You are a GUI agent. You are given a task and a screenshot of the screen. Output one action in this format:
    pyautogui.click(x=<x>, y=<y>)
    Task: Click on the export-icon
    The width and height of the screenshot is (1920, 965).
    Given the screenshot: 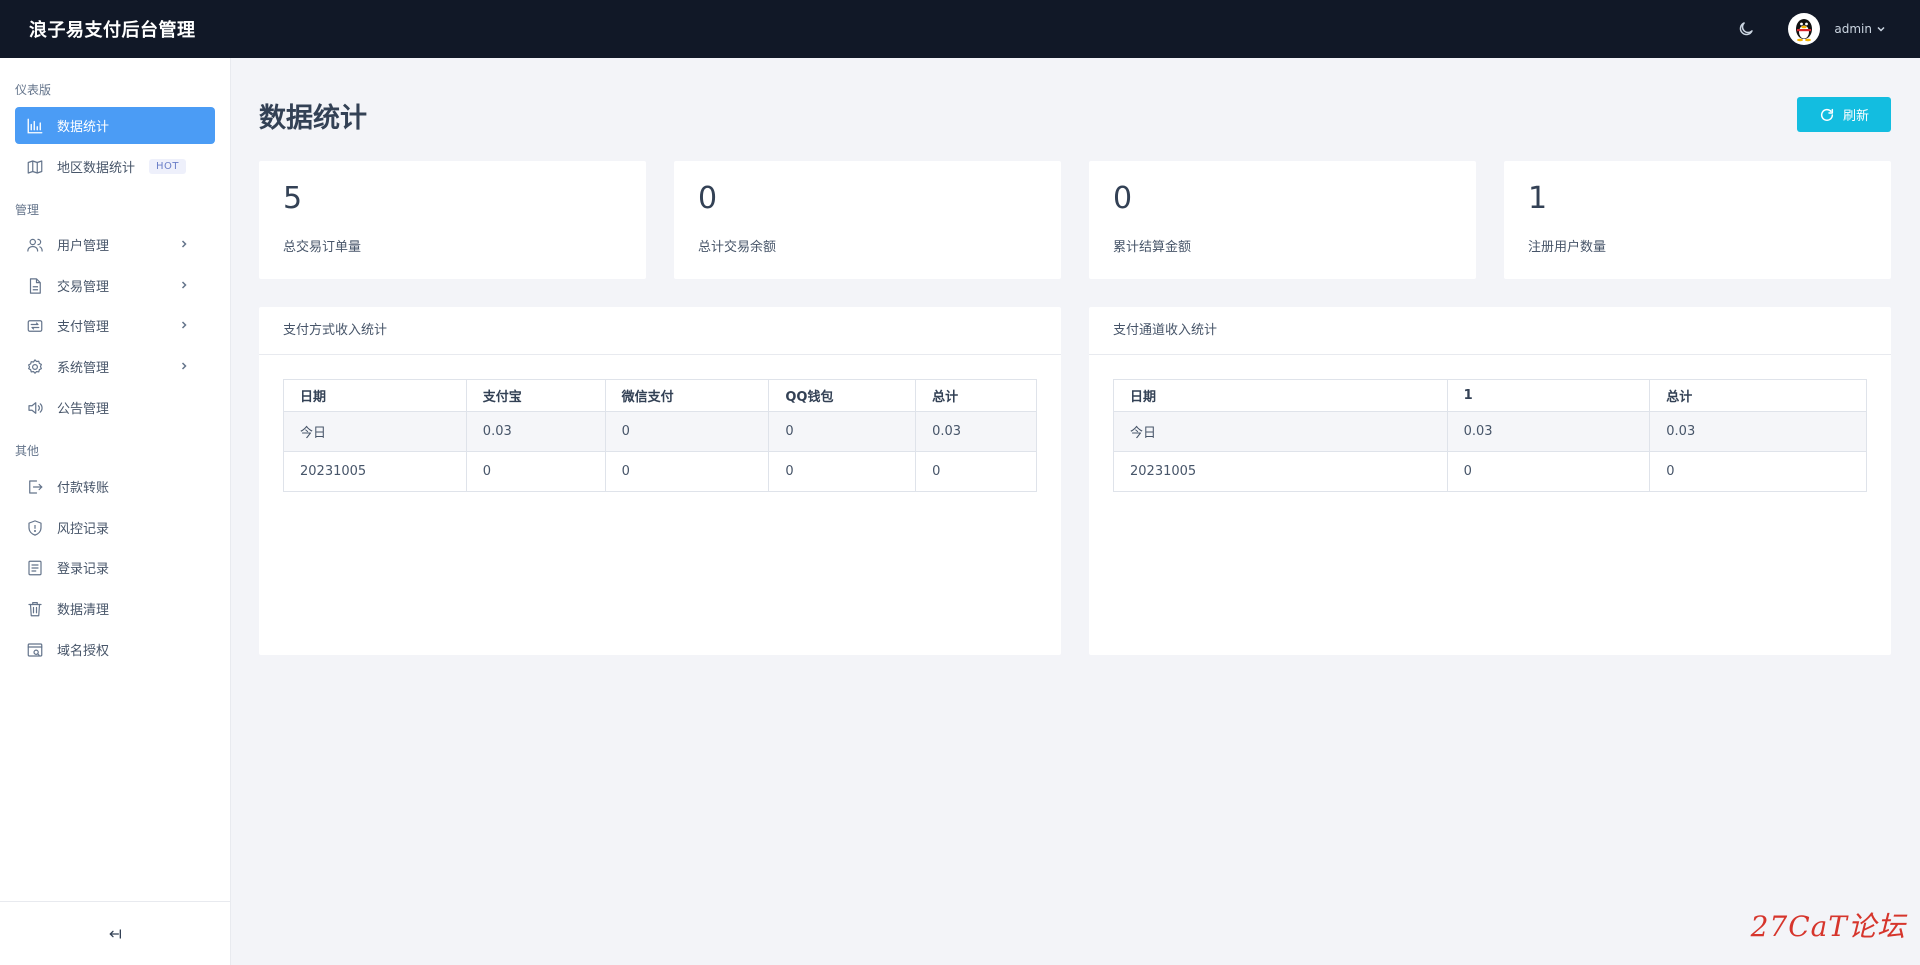 What is the action you would take?
    pyautogui.click(x=35, y=487)
    